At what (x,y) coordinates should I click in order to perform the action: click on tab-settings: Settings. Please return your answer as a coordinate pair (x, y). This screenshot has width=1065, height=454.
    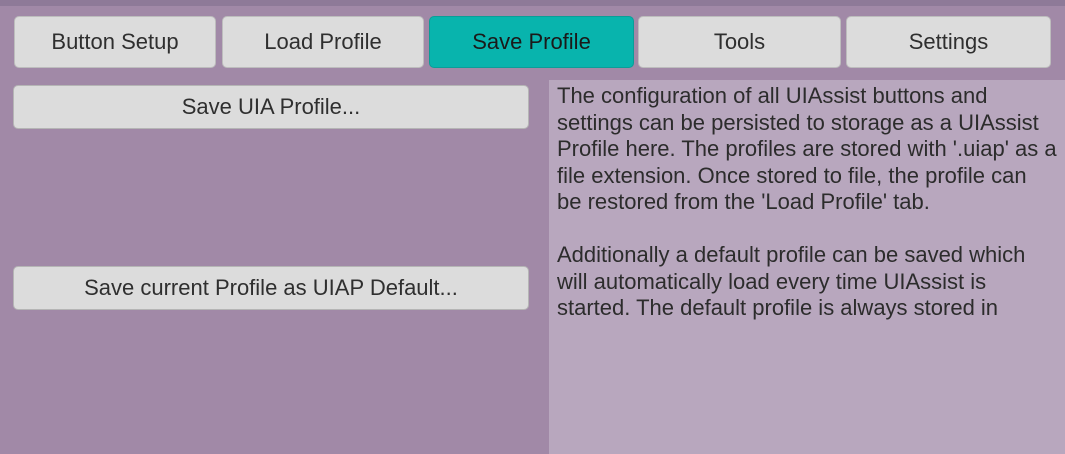
    Looking at the image, I should click on (948, 42).